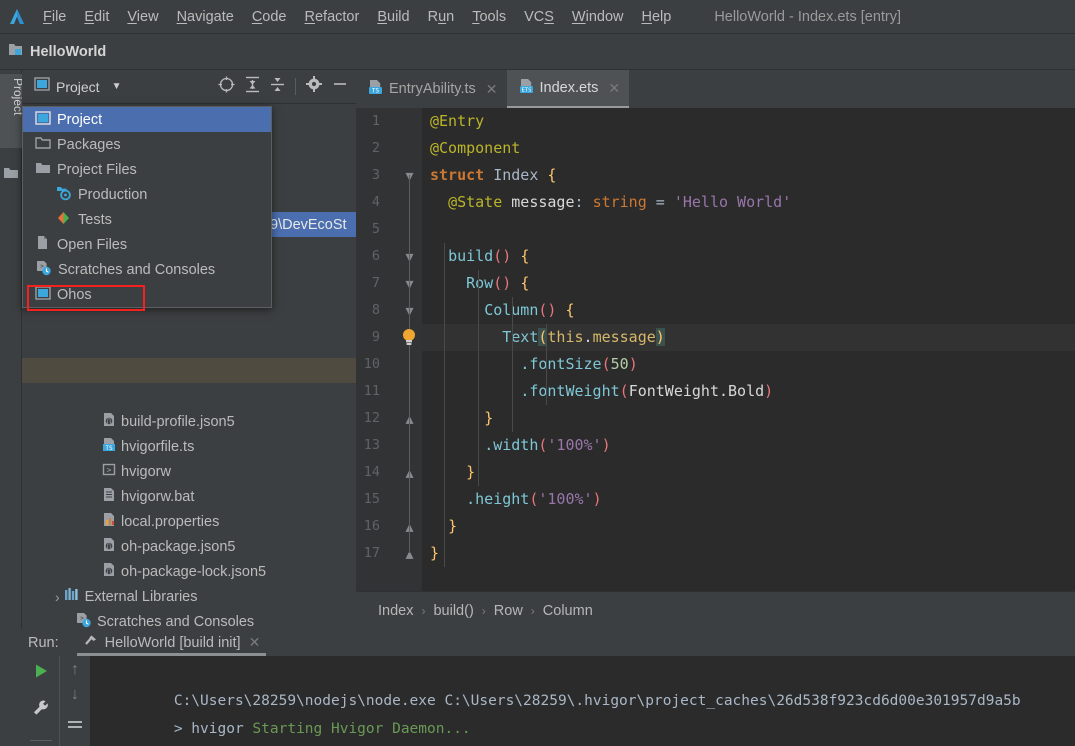  I want to click on editor-tab-index: ETS Index.ets ✕, so click(568, 89).